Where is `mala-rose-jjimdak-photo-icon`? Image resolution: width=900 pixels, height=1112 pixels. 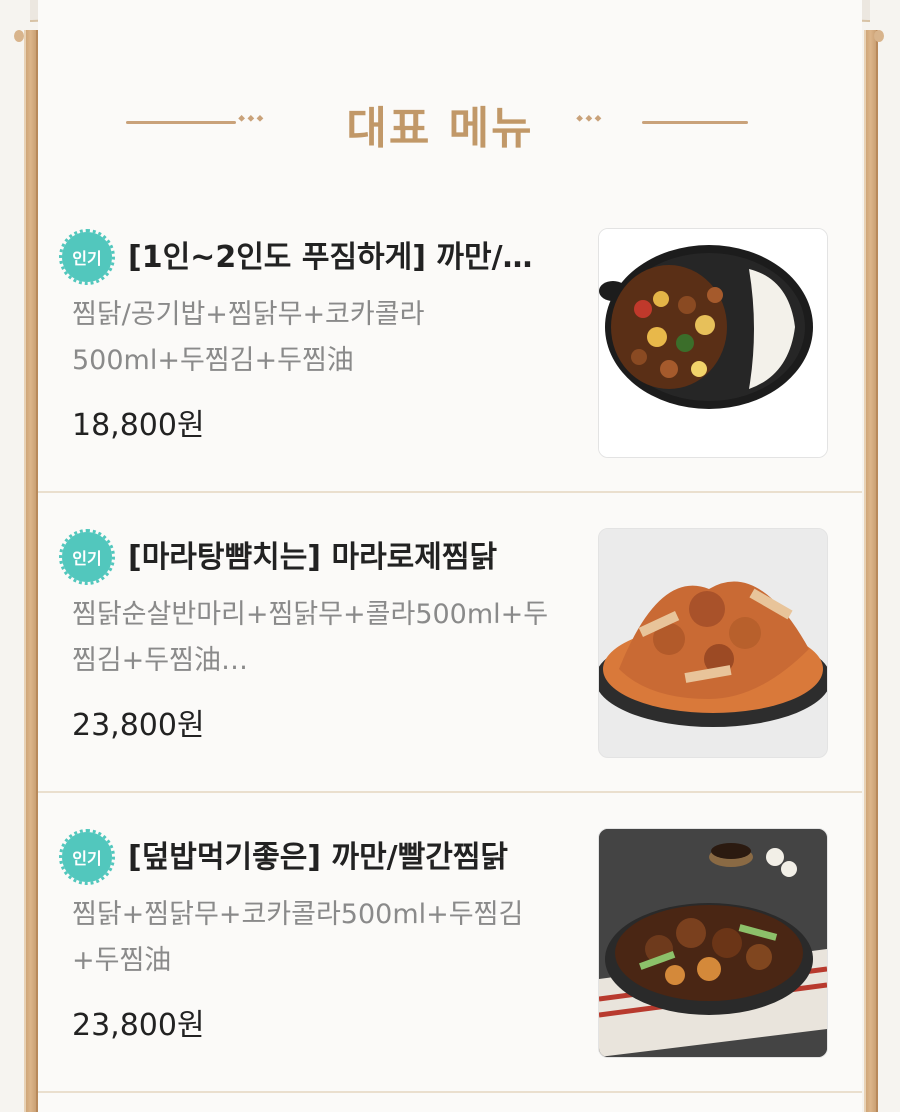
mala-rose-jjimdak-photo-icon is located at coordinates (713, 643).